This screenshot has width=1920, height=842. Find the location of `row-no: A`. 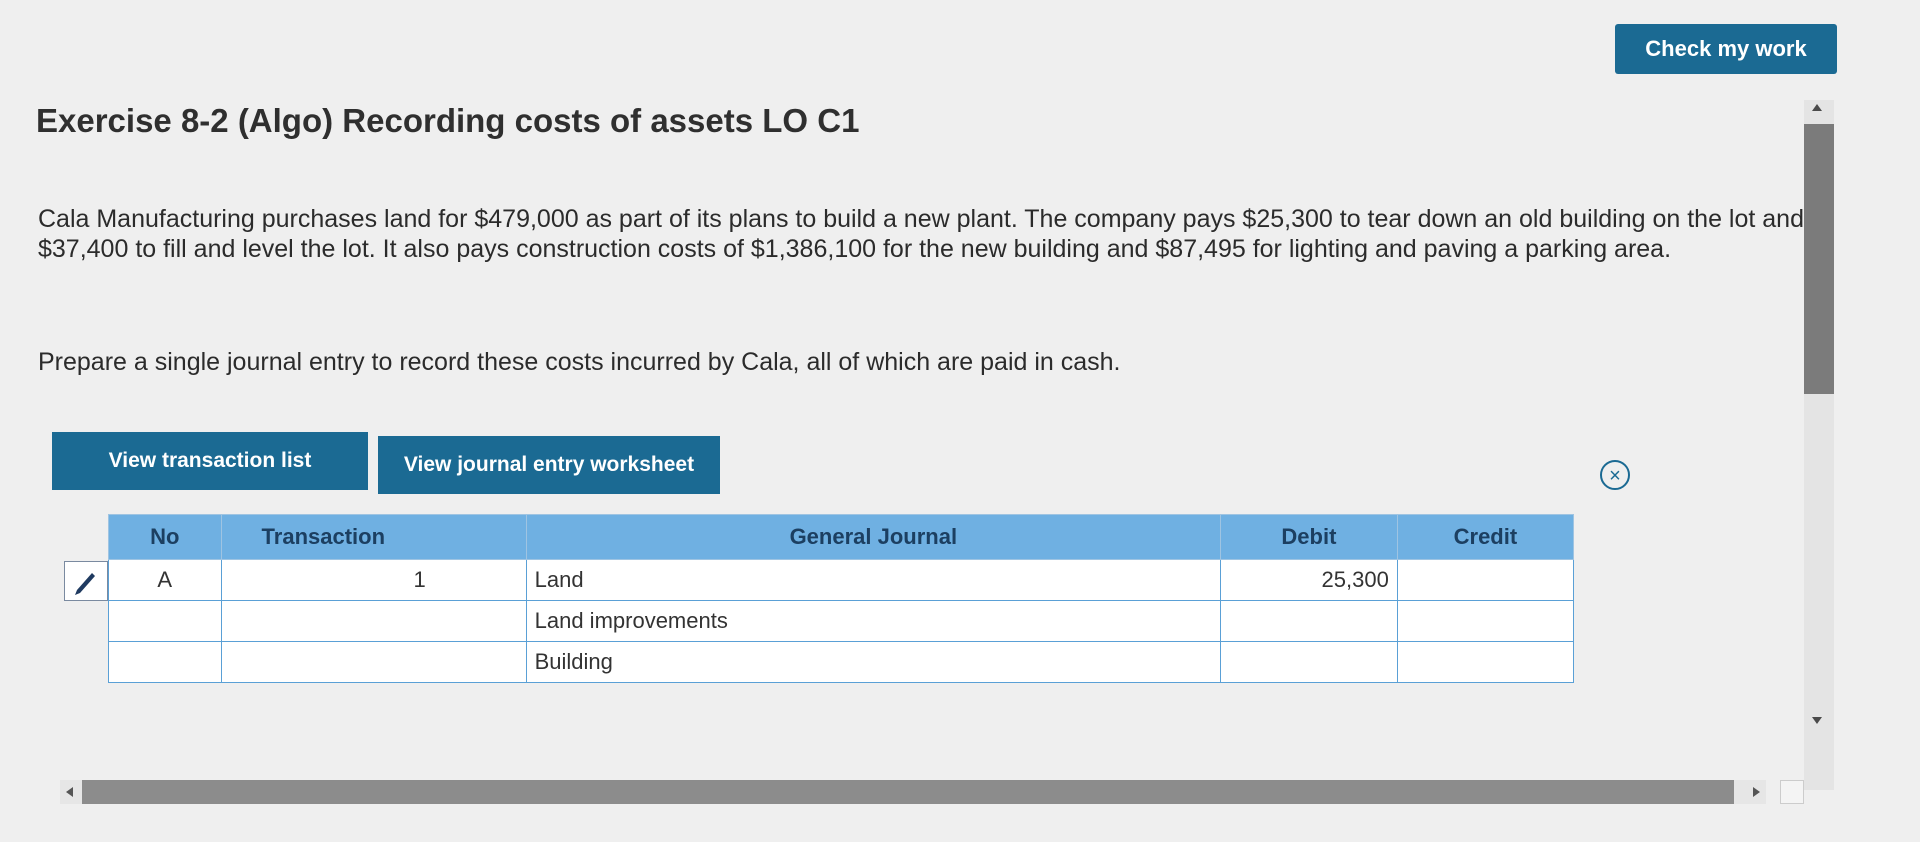

row-no: A is located at coordinates (165, 580).